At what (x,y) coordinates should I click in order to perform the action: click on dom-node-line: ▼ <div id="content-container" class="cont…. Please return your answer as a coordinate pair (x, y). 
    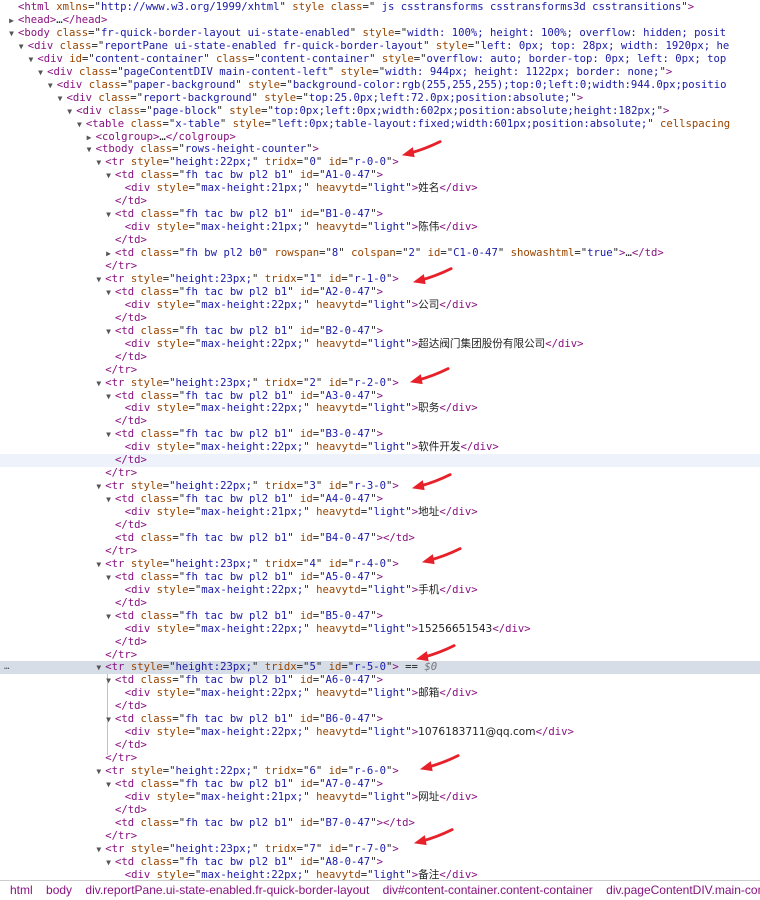
    Looking at the image, I should click on (380, 59).